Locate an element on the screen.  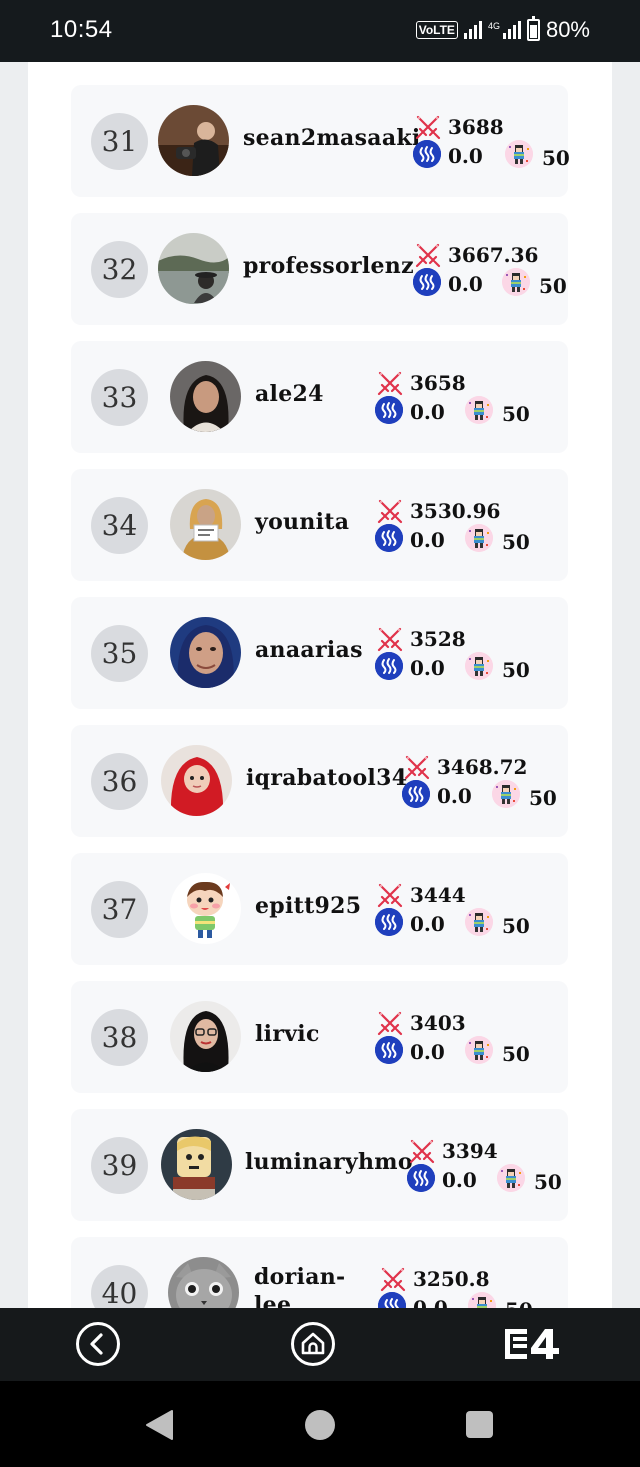
home-circle-icon is located at coordinates (320, 1425).